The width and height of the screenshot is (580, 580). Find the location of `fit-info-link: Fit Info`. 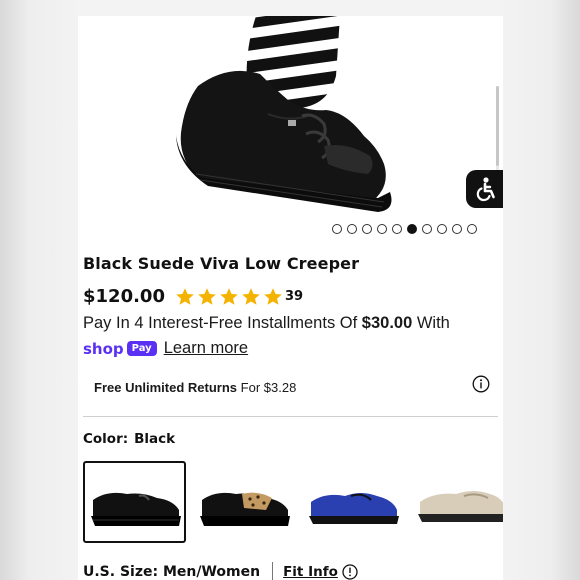

fit-info-link: Fit Info is located at coordinates (310, 572).